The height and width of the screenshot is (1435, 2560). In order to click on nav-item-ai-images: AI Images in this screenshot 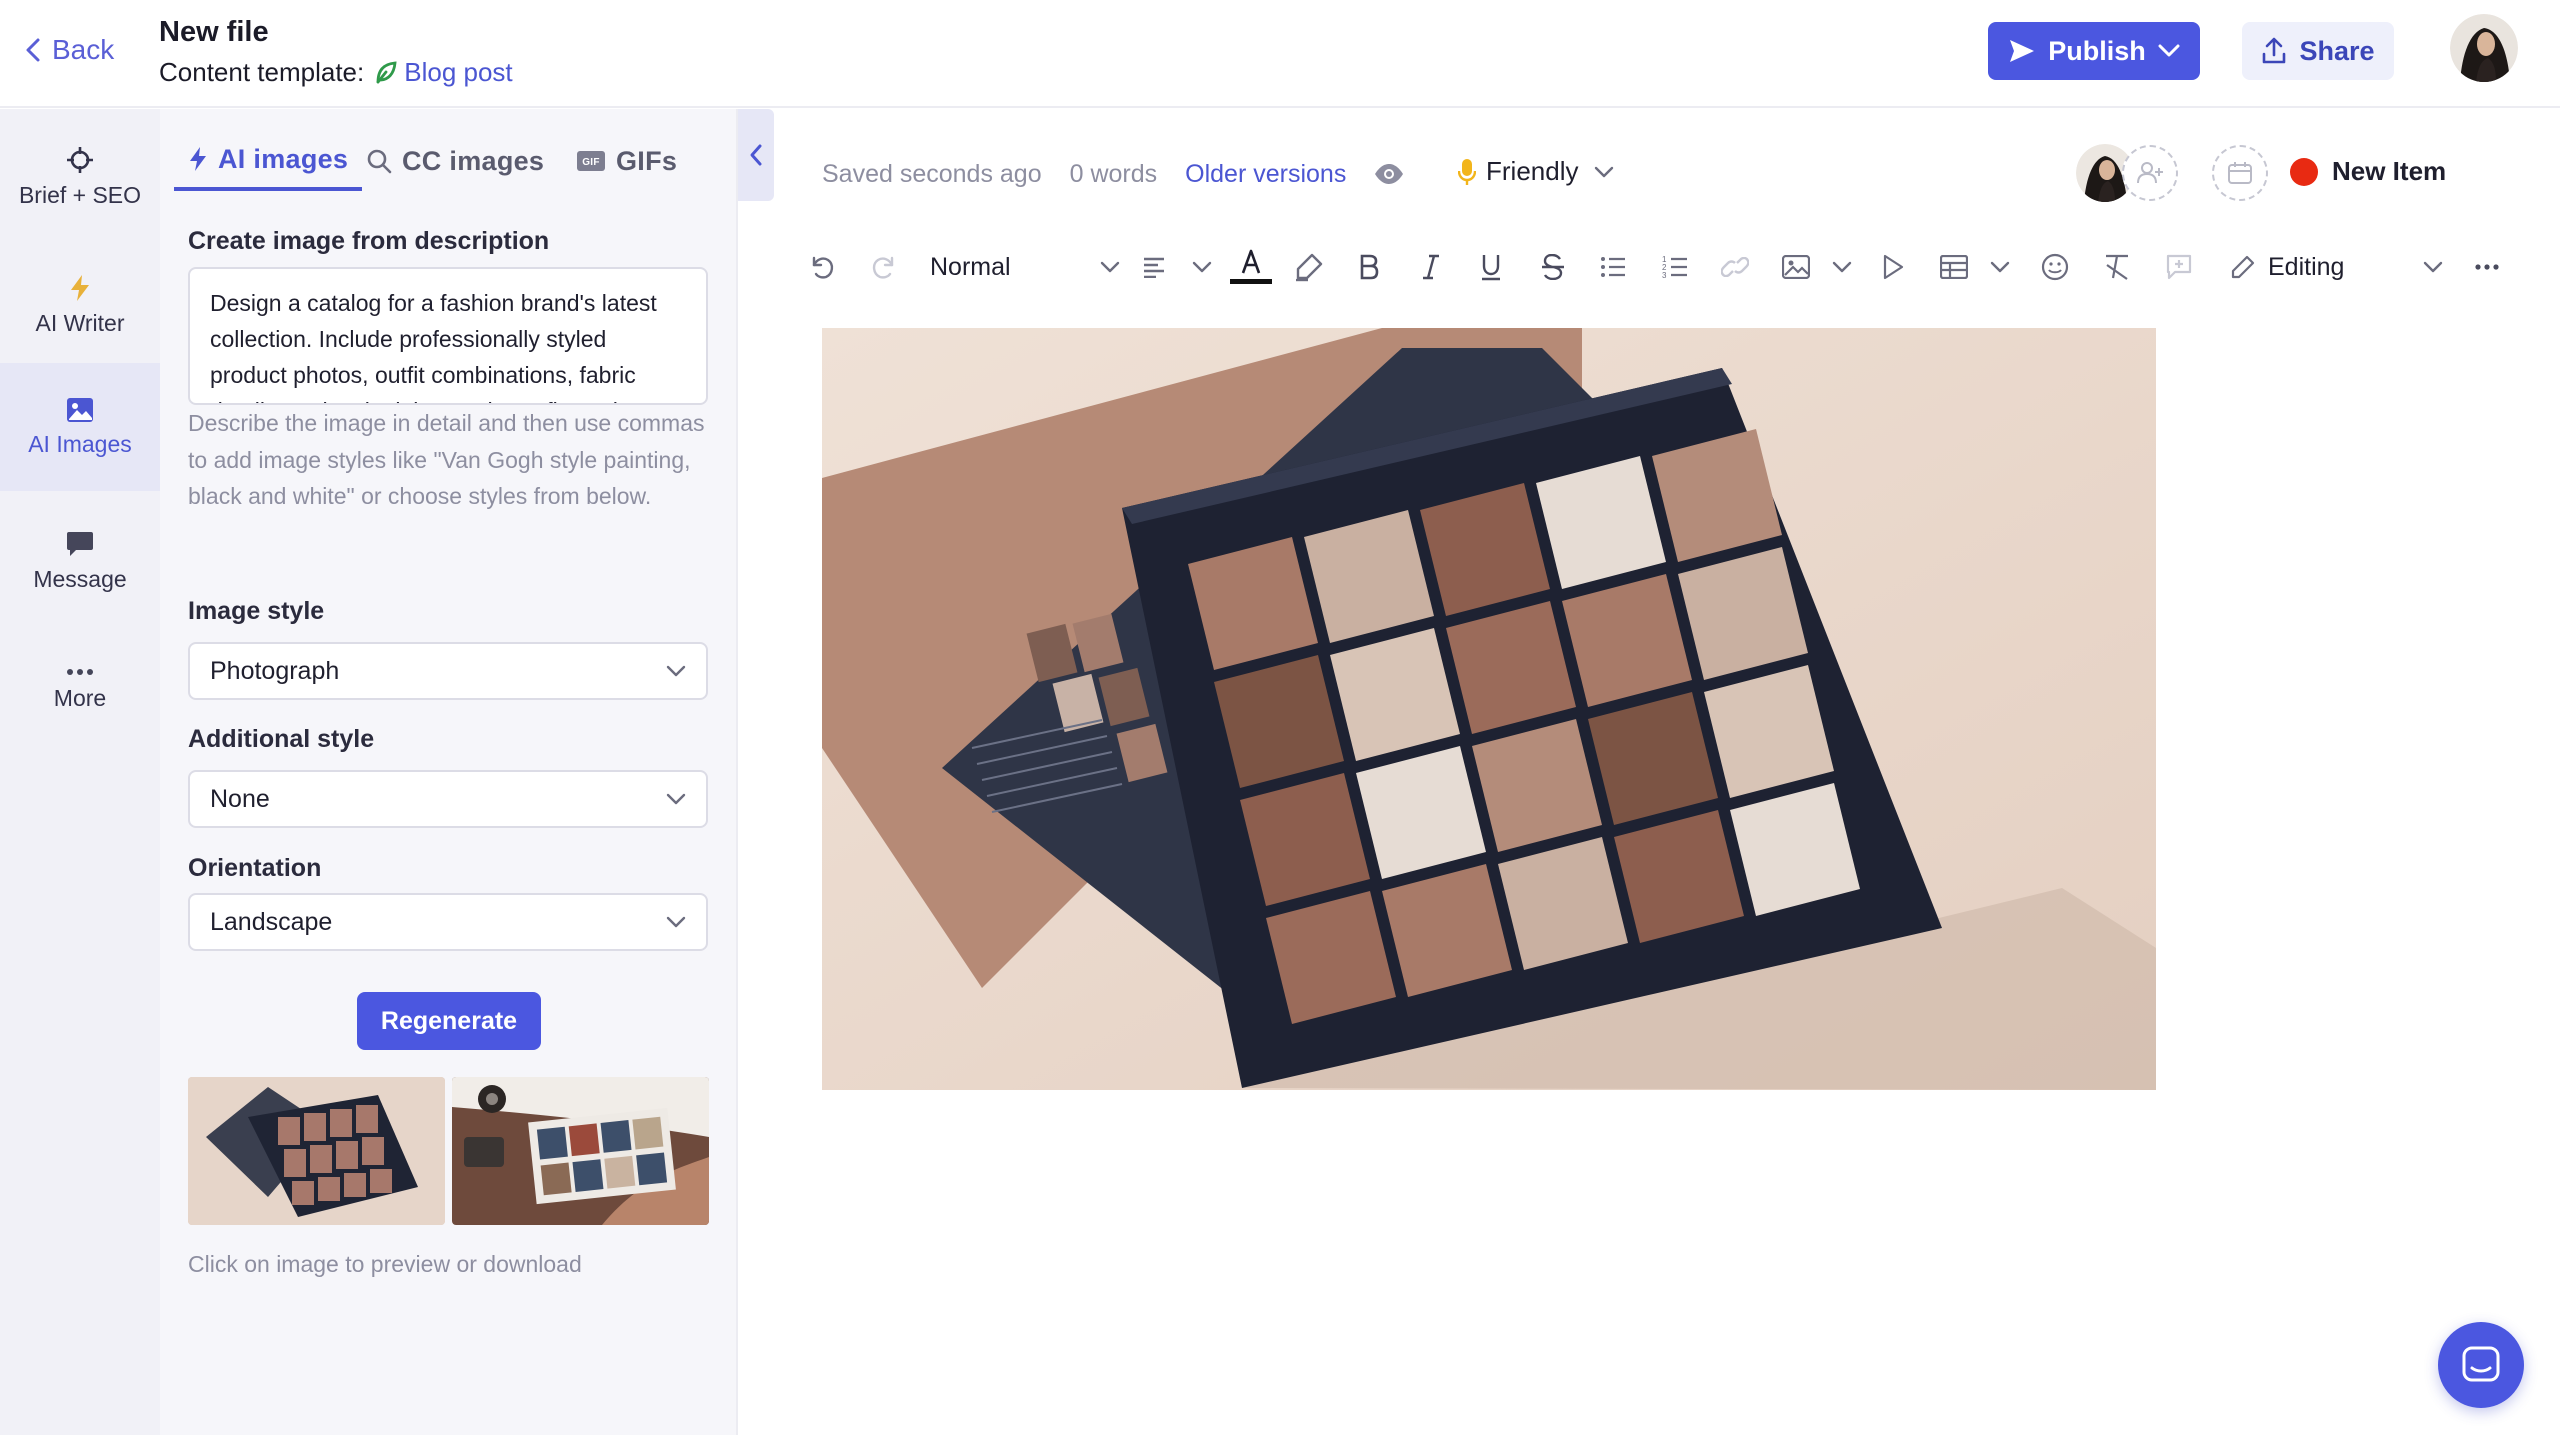, I will do `click(80, 427)`.